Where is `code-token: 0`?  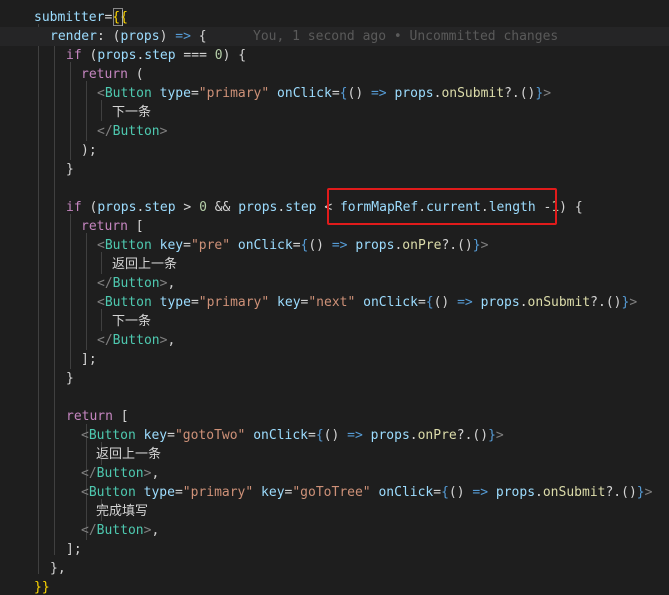
code-token: 0 is located at coordinates (218, 55).